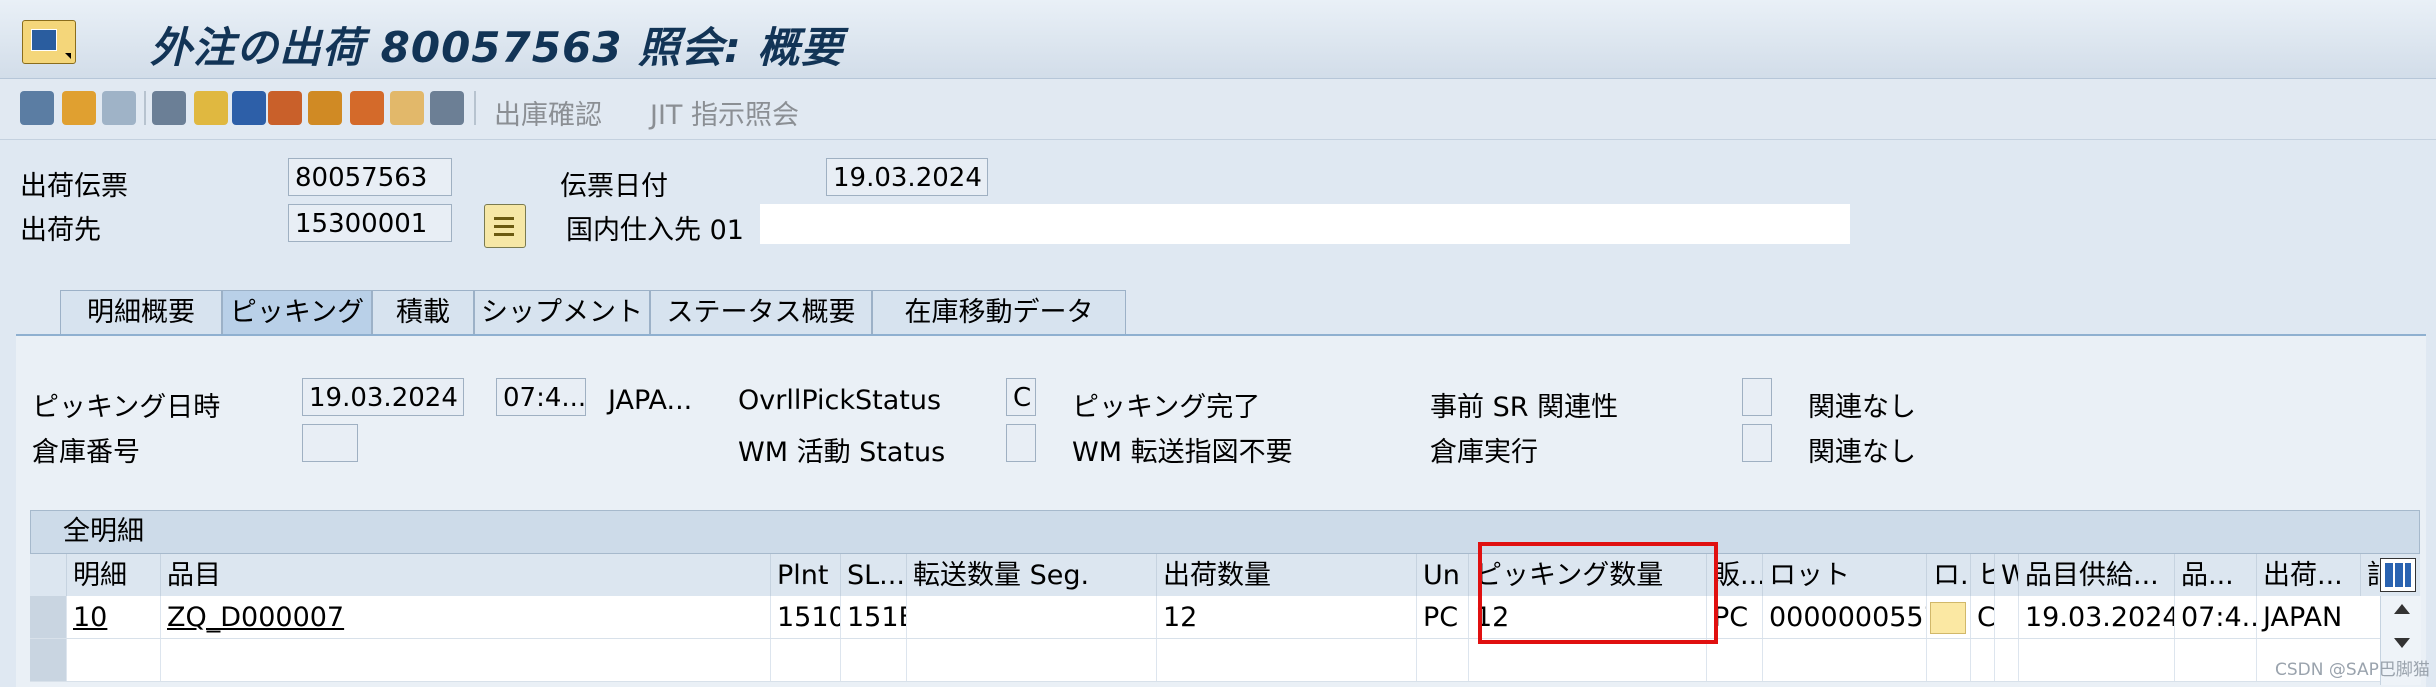  What do you see at coordinates (86, 452) in the screenshot?
I see `warehouse-label: 倉庫番号` at bounding box center [86, 452].